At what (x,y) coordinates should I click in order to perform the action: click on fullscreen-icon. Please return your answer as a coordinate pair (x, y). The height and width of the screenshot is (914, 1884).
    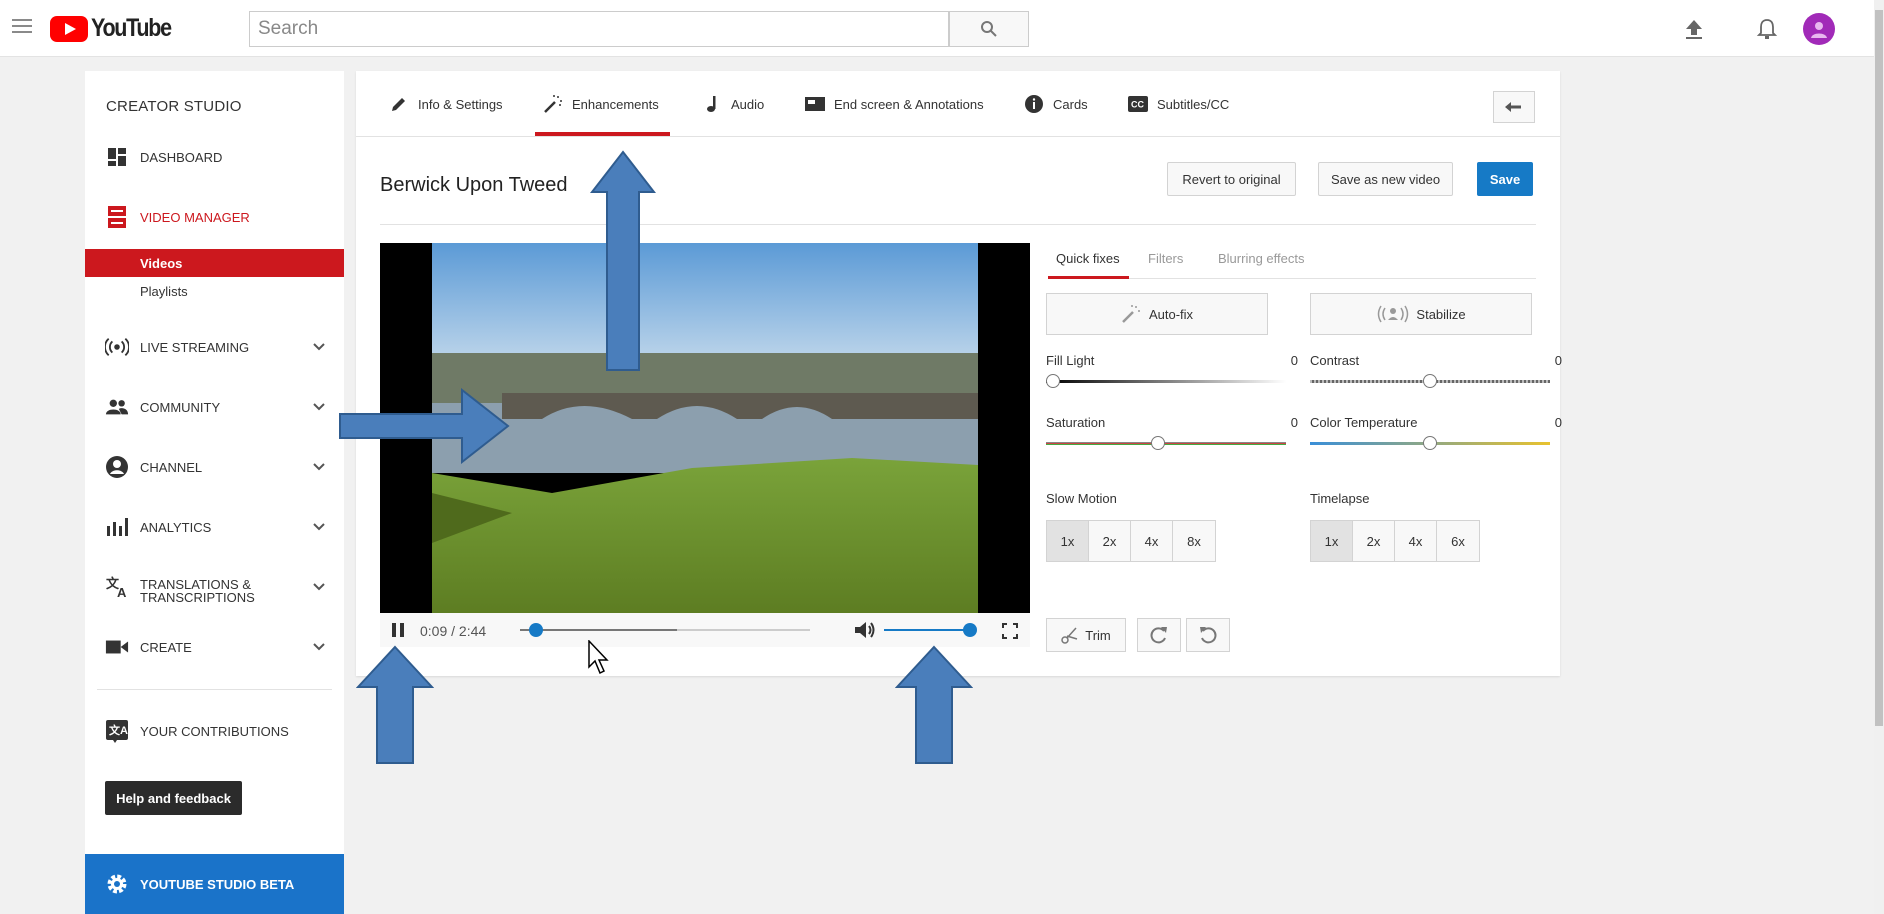
    Looking at the image, I should click on (1010, 631).